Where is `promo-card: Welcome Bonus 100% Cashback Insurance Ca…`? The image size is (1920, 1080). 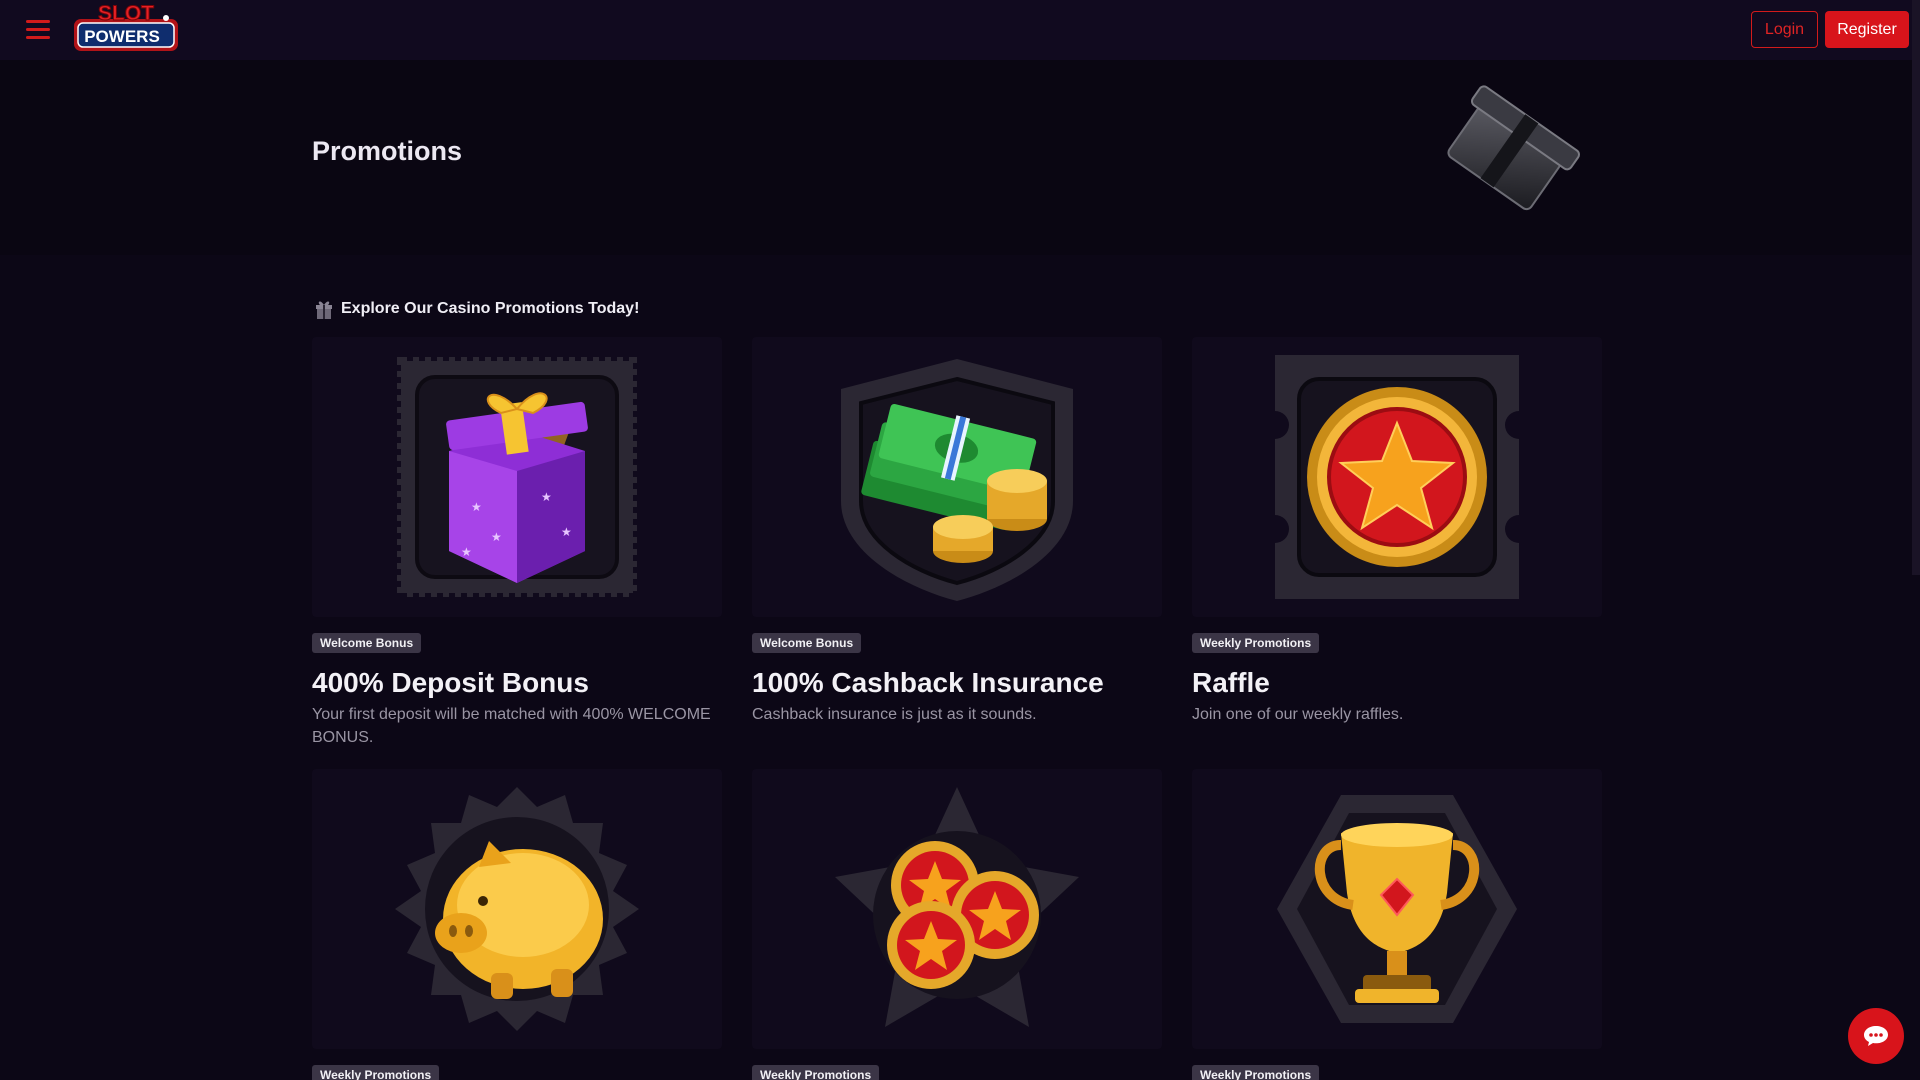 promo-card: Welcome Bonus 100% Cashback Insurance Ca… is located at coordinates (957, 531).